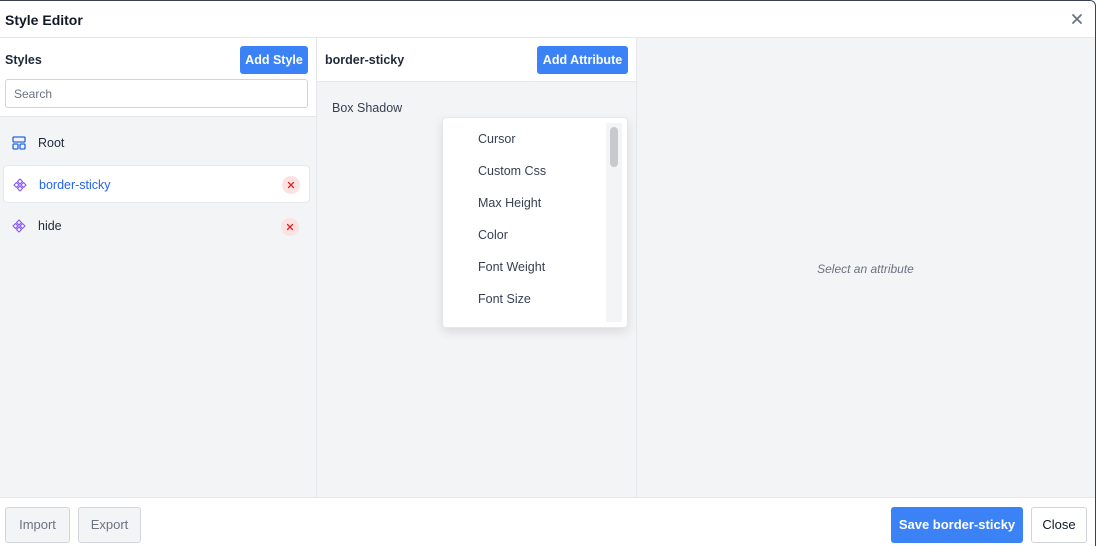 The image size is (1096, 546). What do you see at coordinates (37, 525) in the screenshot?
I see `import-button: Import` at bounding box center [37, 525].